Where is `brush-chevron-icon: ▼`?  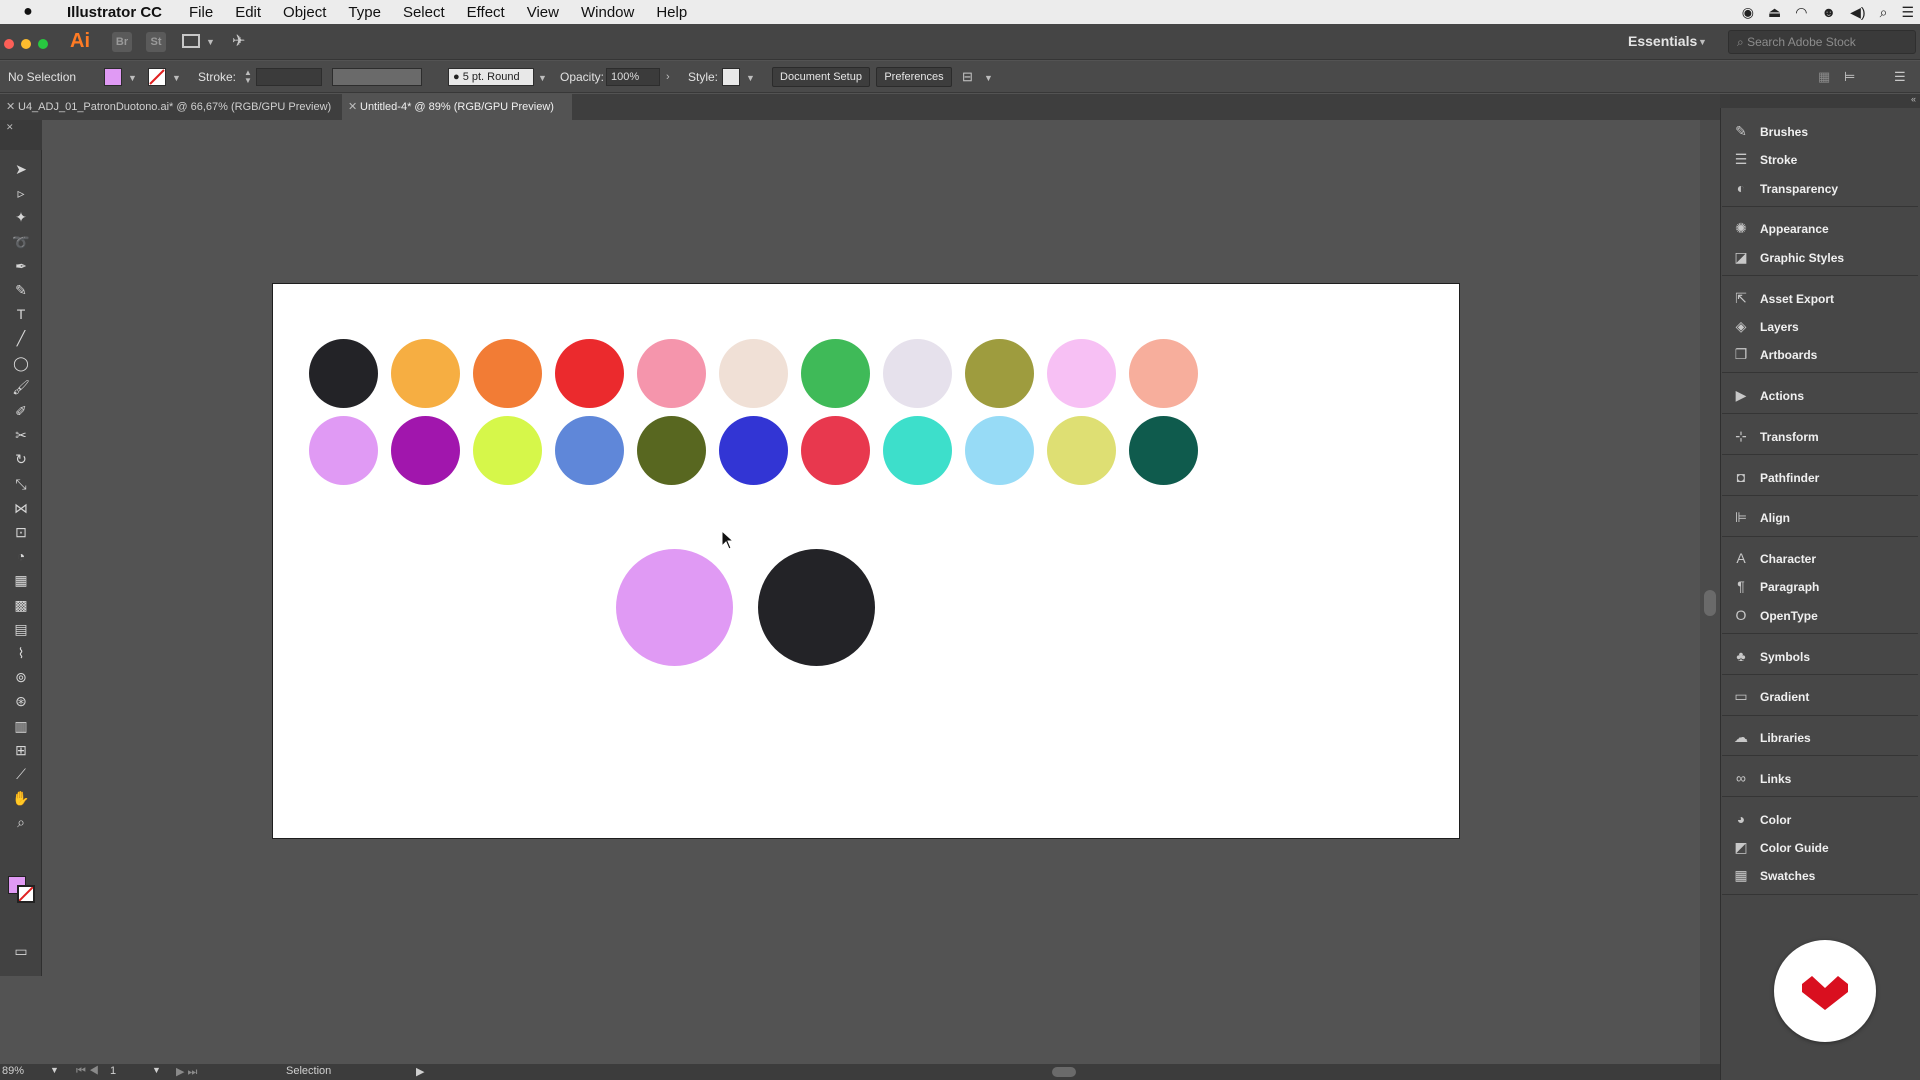 brush-chevron-icon: ▼ is located at coordinates (542, 78).